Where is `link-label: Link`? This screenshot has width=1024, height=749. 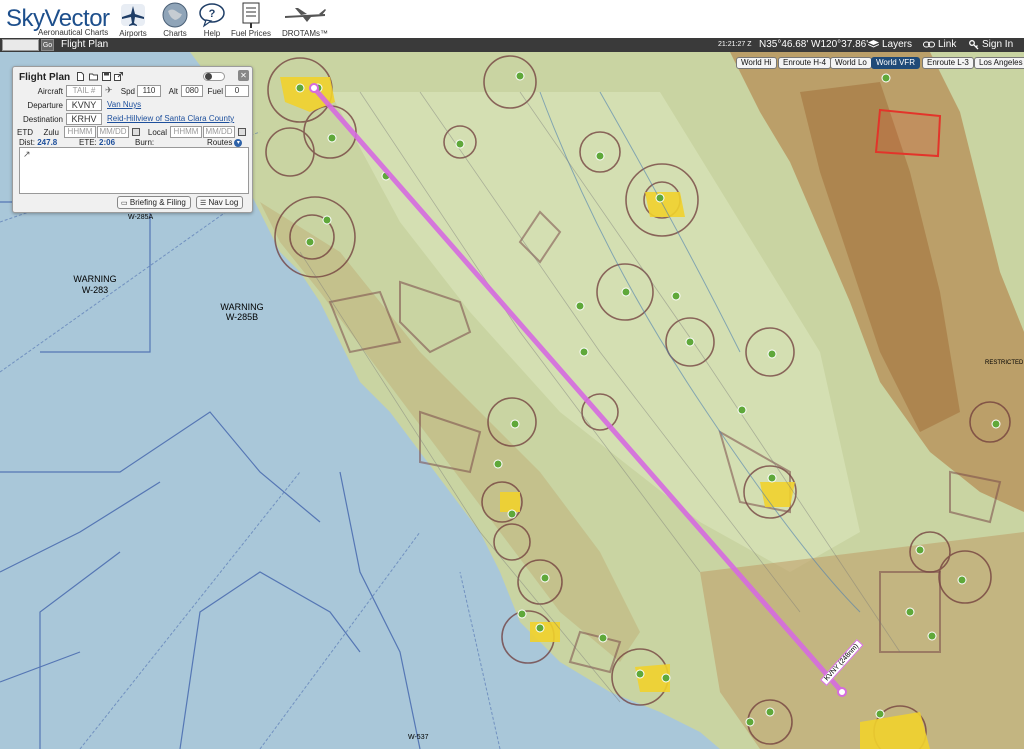
link-label: Link is located at coordinates (947, 44).